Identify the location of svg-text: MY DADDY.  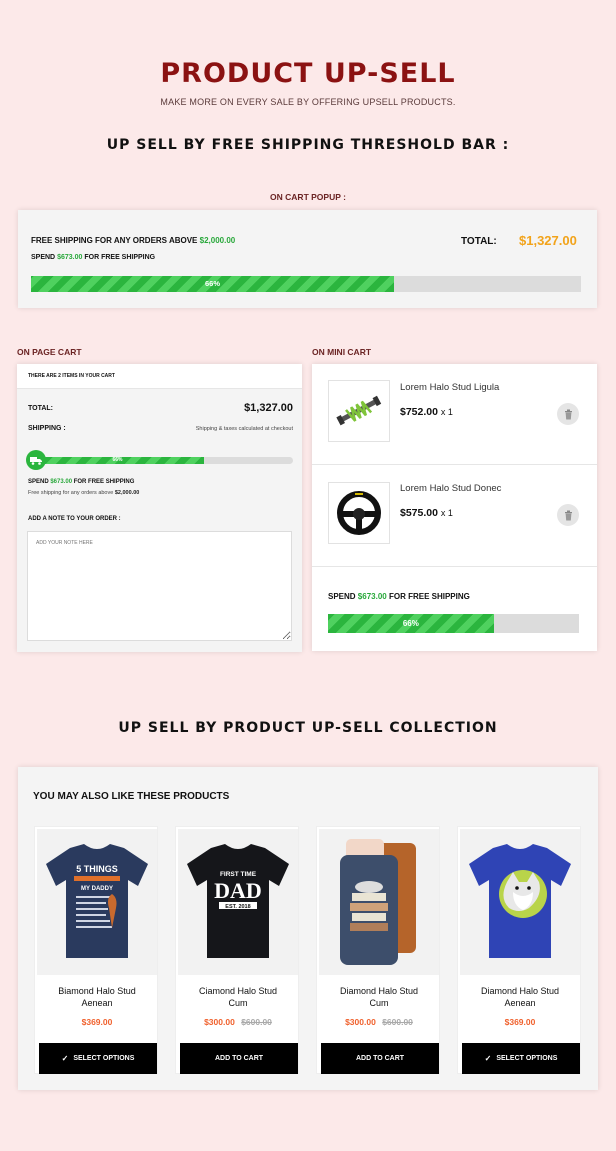
(97, 889).